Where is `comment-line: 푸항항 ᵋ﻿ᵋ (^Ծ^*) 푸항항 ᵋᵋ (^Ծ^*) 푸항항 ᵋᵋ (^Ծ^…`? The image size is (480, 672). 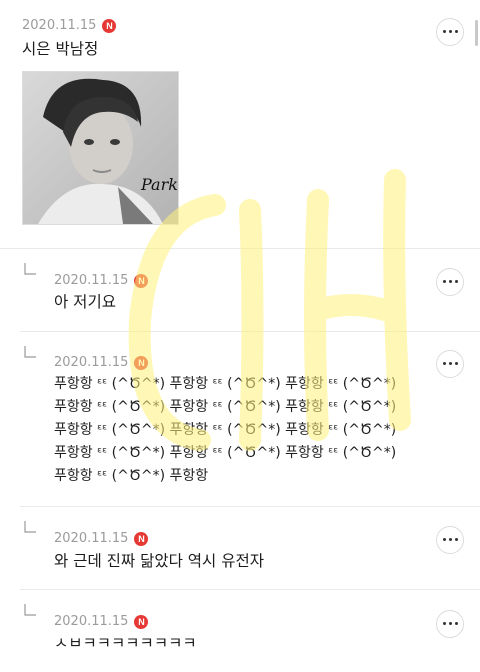
comment-line: 푸항항 ᵋ﻿ᵋ (^Ծ^*) 푸항항 ᵋᵋ (^Ծ^*) 푸항항 ᵋᵋ (^Ծ^… is located at coordinates (225, 384).